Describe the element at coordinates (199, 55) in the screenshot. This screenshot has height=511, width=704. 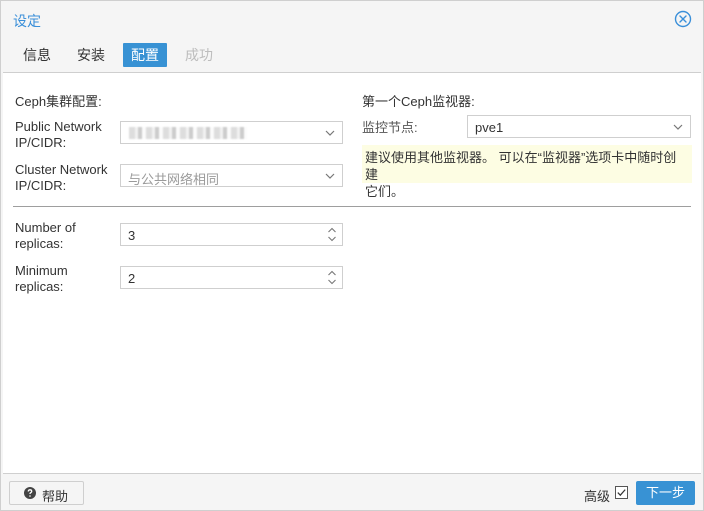
I see `tab-success: 成功` at that location.